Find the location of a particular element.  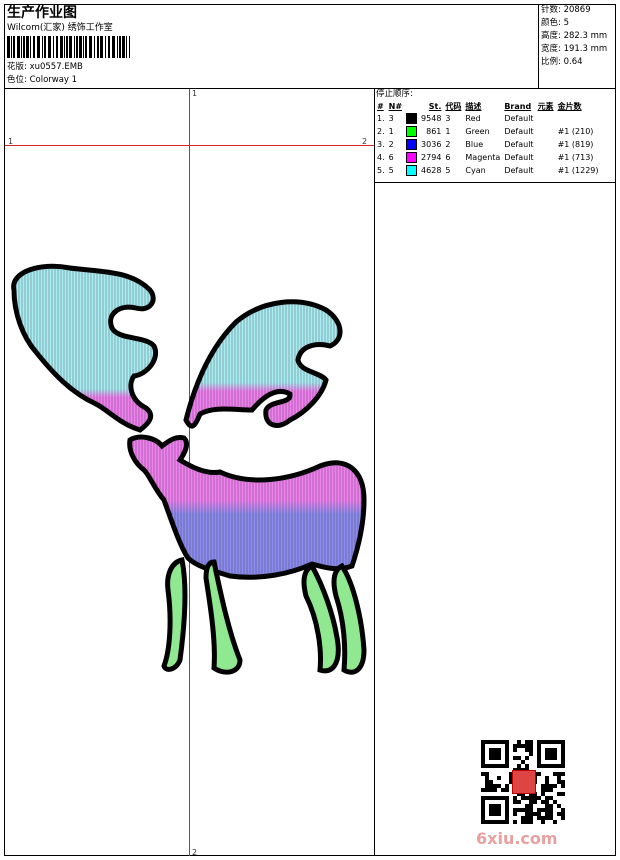

right-antler is located at coordinates (263, 364).